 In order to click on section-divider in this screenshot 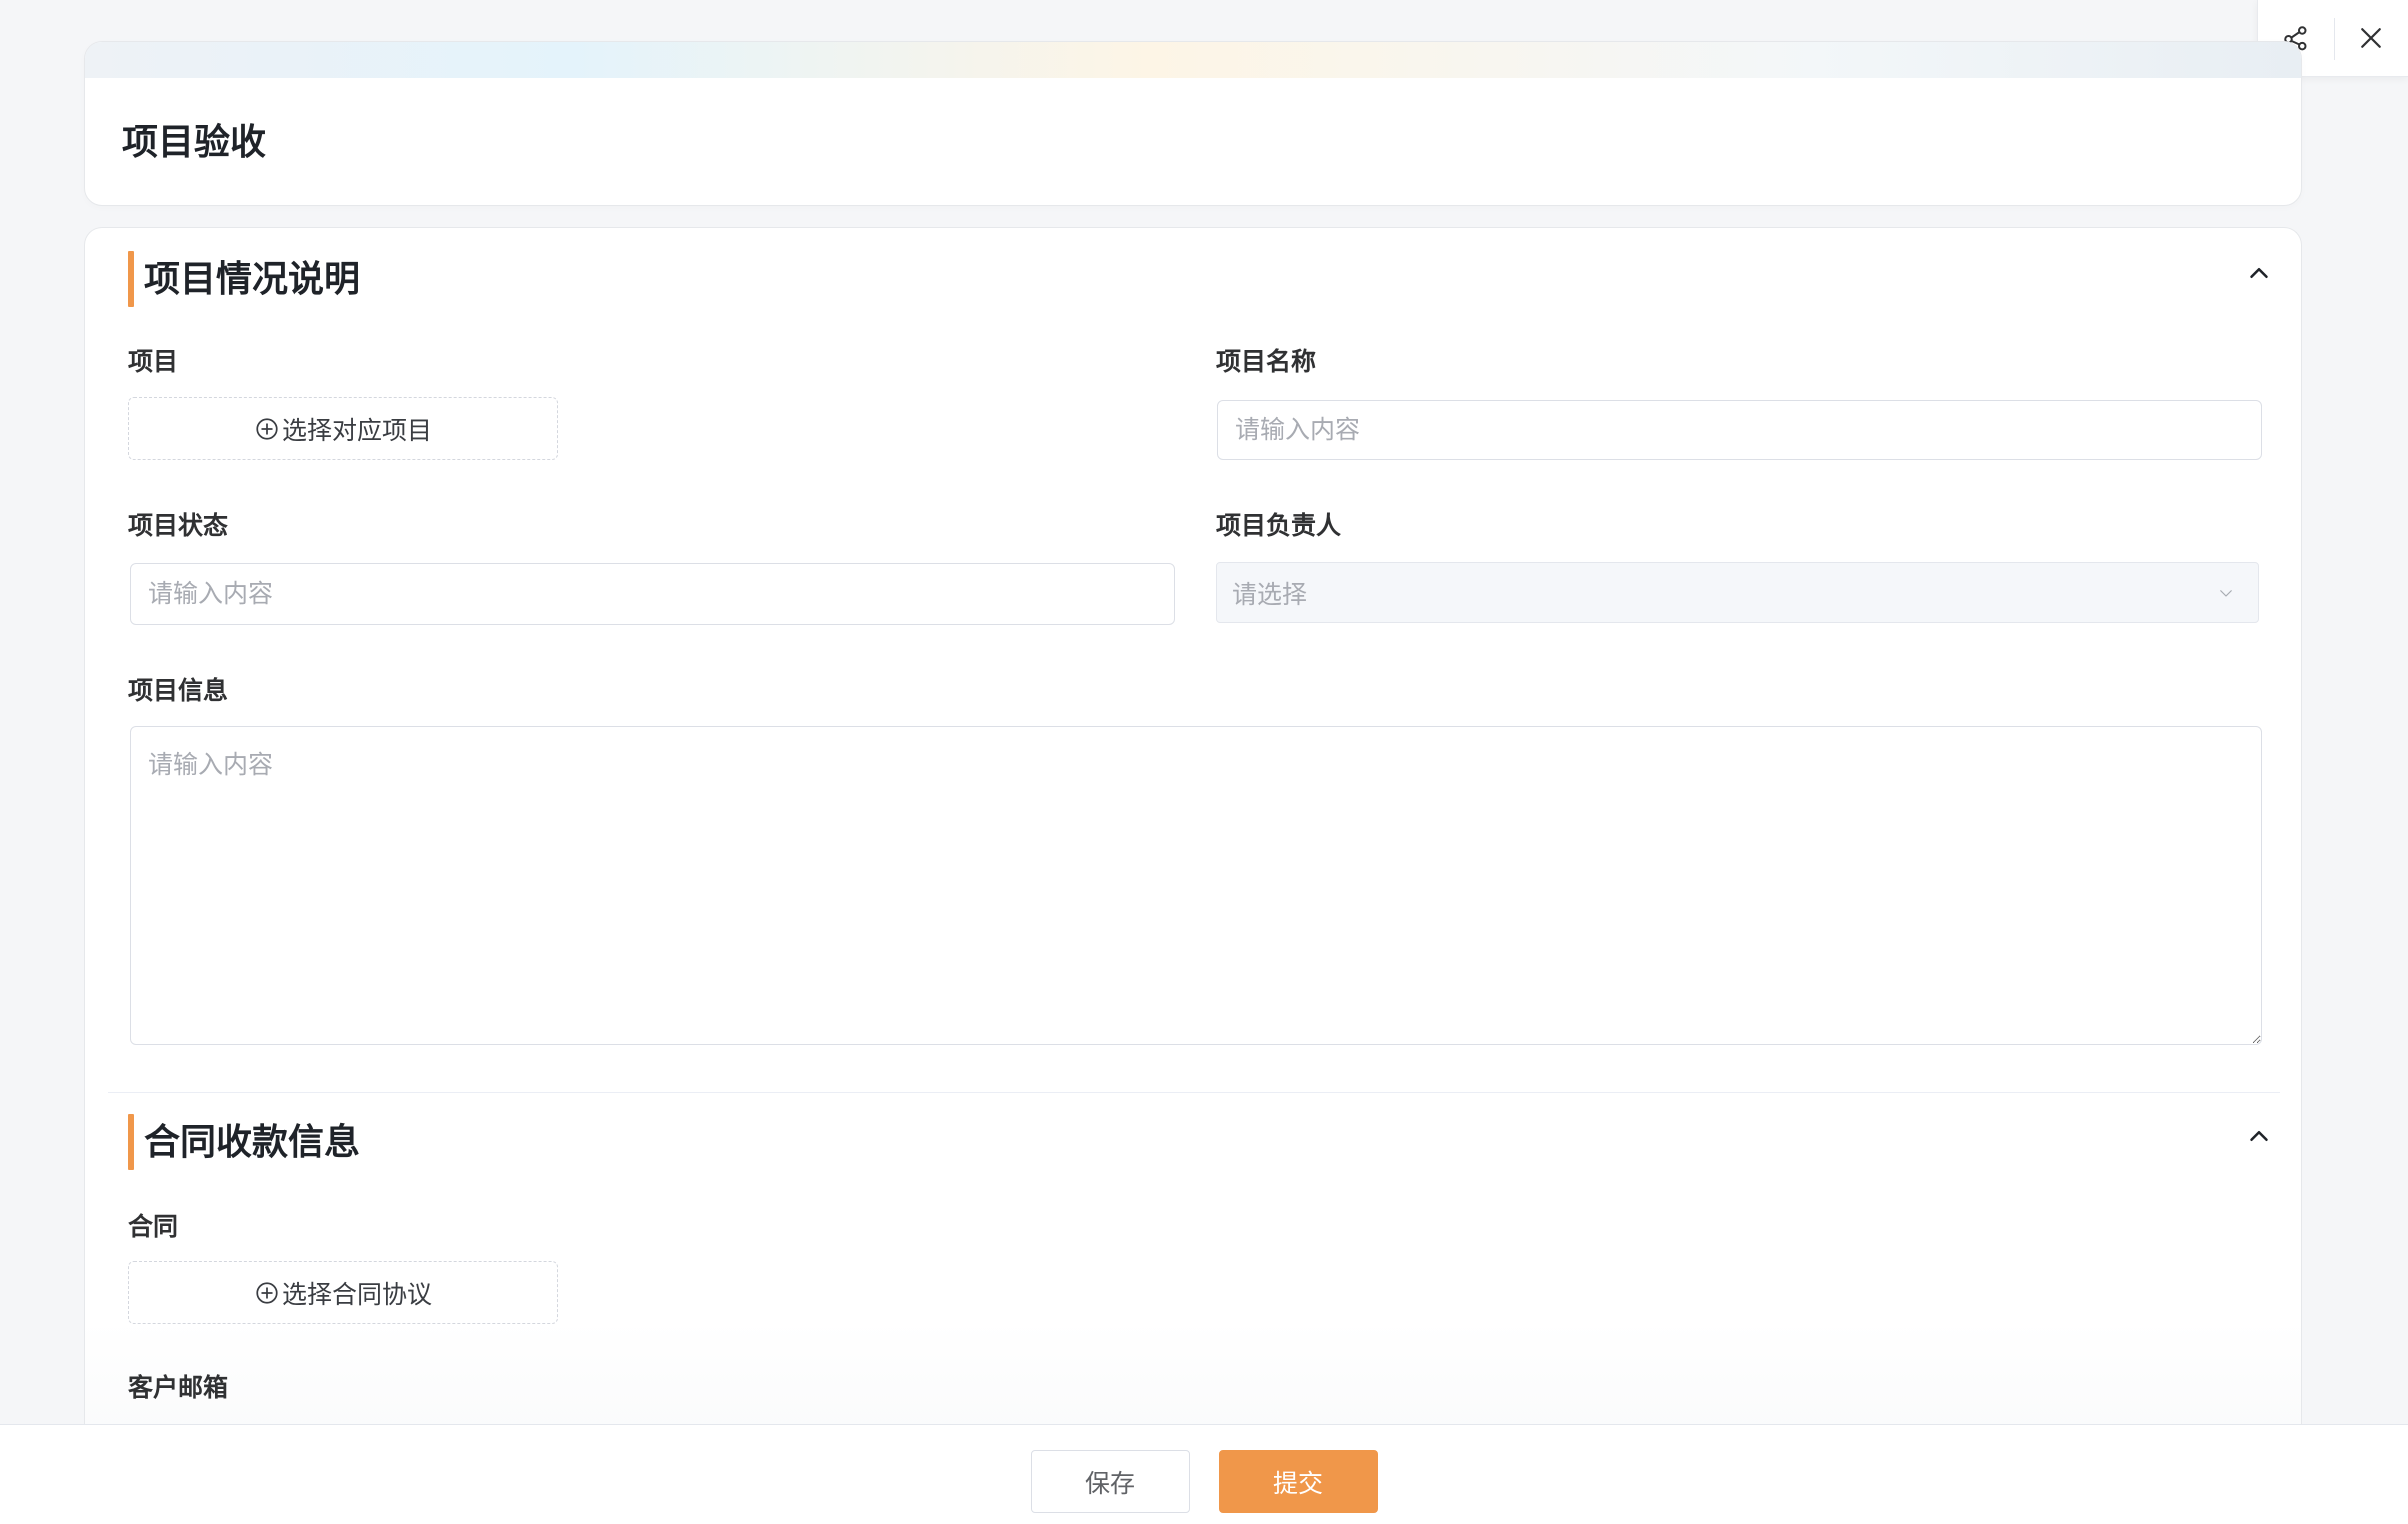, I will do `click(1194, 1092)`.